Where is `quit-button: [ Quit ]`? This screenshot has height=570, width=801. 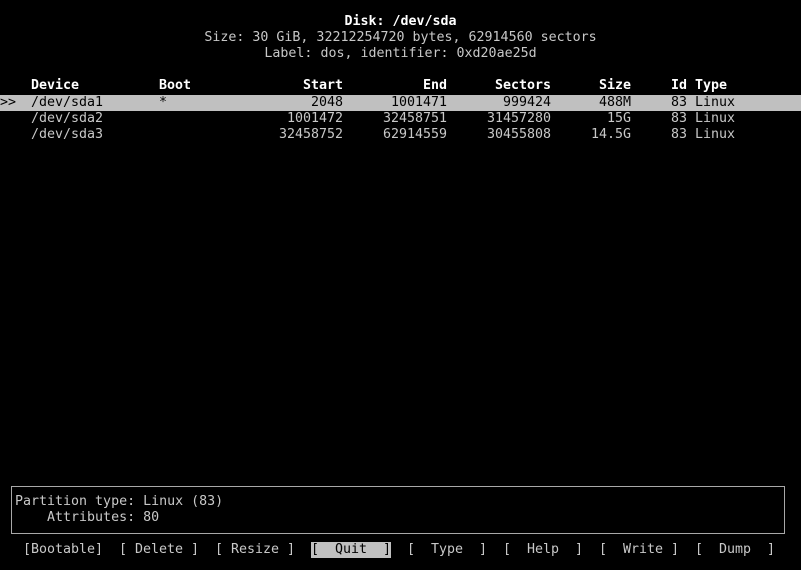 quit-button: [ Quit ] is located at coordinates (351, 550).